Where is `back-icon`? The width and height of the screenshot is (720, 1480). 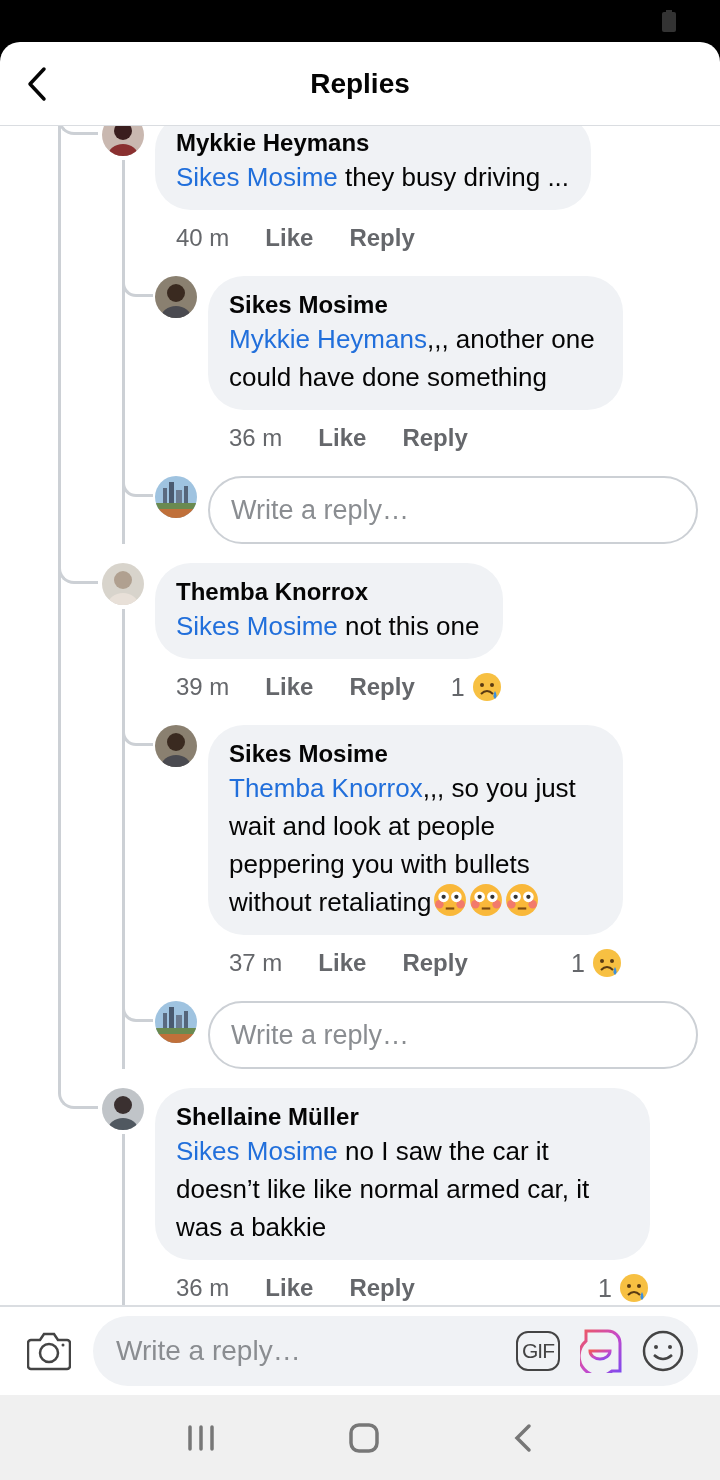 back-icon is located at coordinates (523, 1437).